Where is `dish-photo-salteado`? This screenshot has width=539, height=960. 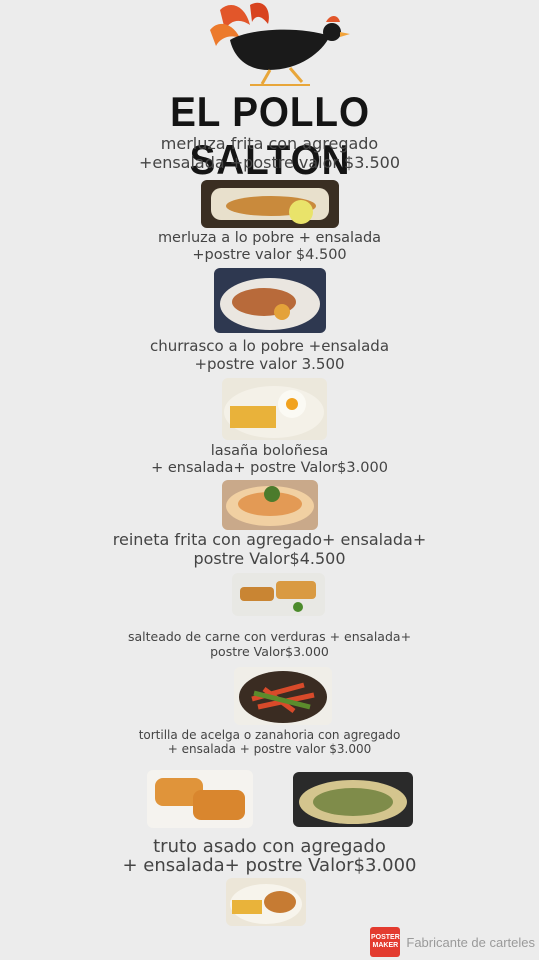 dish-photo-salteado is located at coordinates (283, 696).